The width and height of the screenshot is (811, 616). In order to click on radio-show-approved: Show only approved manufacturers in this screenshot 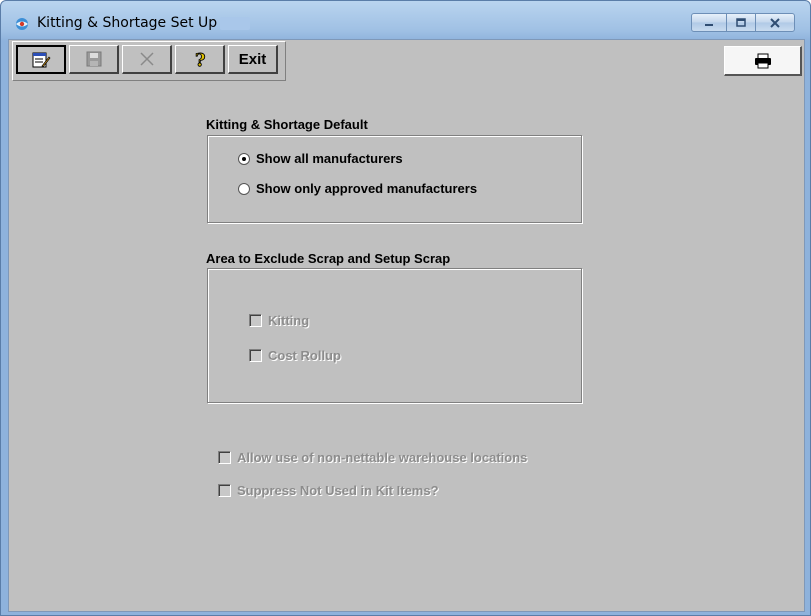, I will do `click(357, 188)`.